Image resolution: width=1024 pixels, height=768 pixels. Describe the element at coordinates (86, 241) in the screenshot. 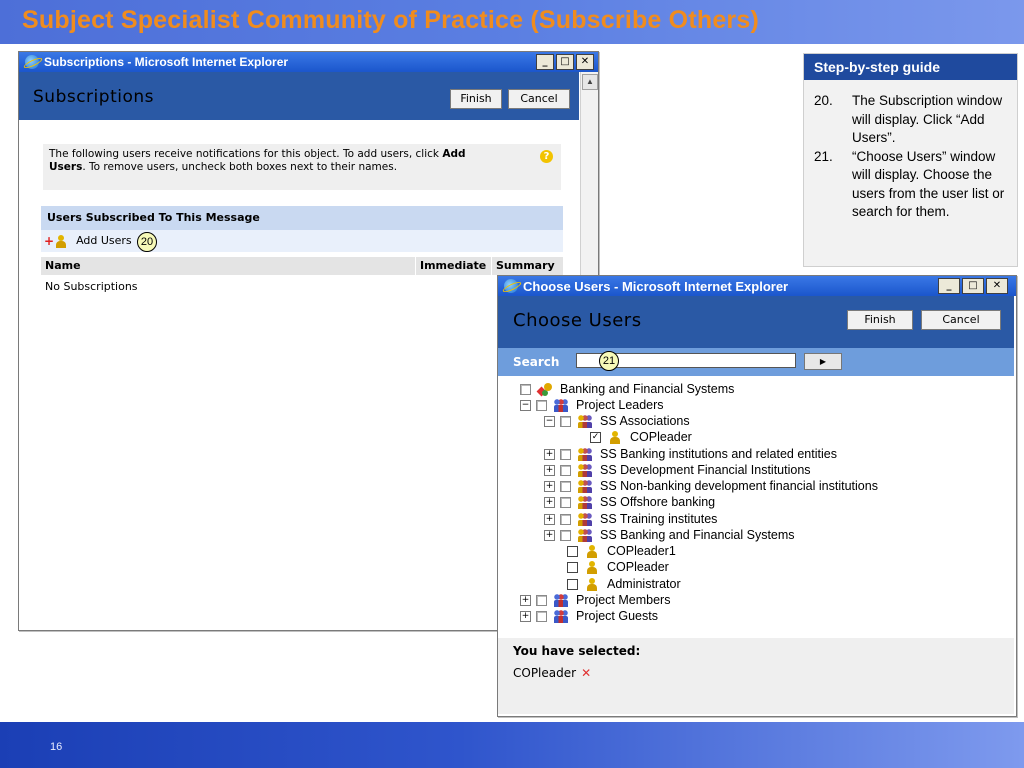

I see `add-users-link: + Add Users` at that location.